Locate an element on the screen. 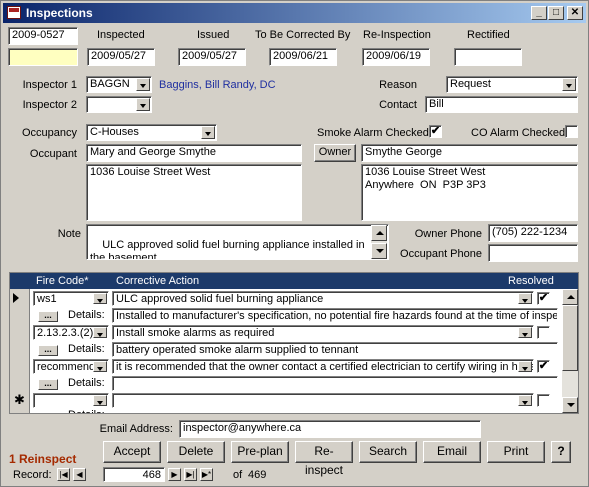  new-record-icon: ✱ is located at coordinates (19, 399).